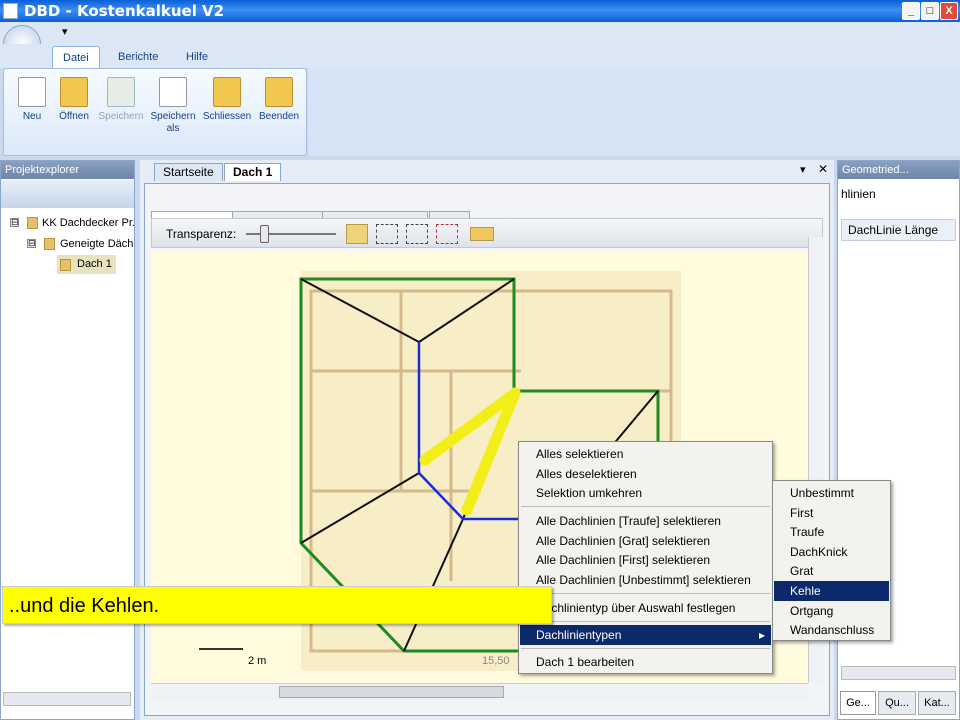 This screenshot has width=960, height=720. Describe the element at coordinates (197, 57) in the screenshot. I see `tab-hilfe: Hilfe` at that location.